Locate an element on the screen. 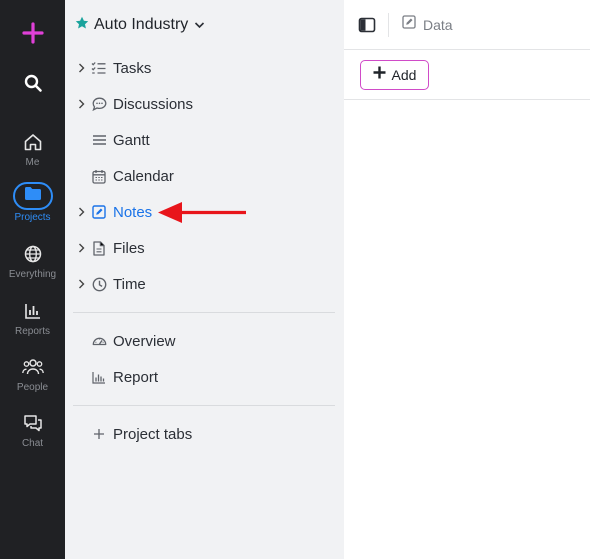 Image resolution: width=590 pixels, height=559 pixels. people-icon is located at coordinates (32, 367).